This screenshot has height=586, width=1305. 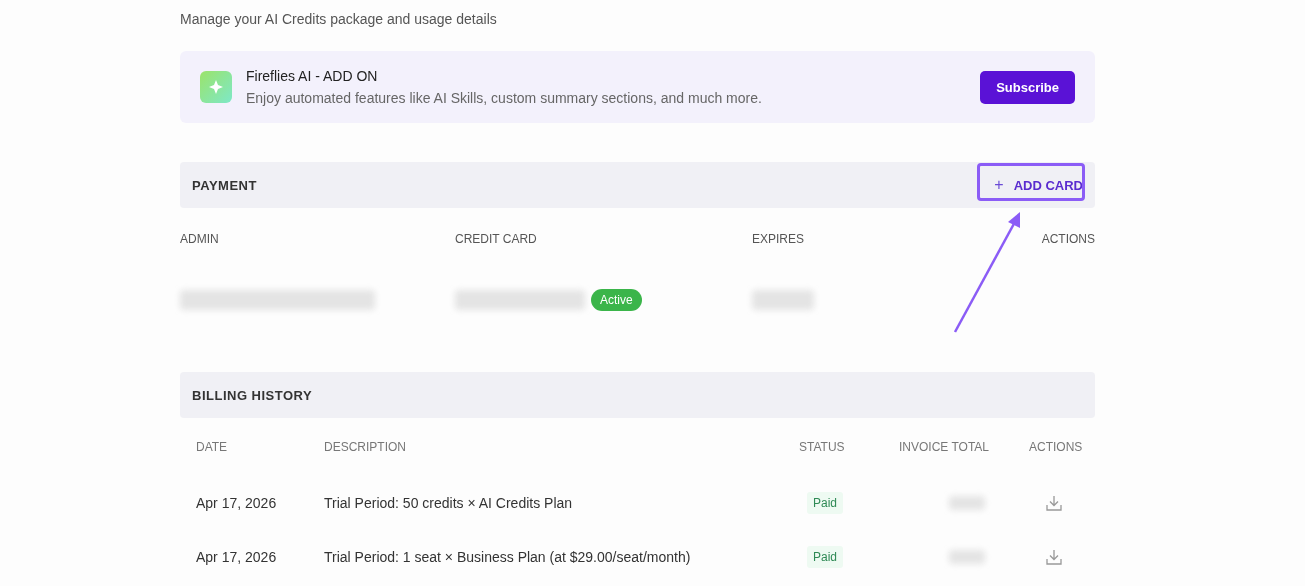 I want to click on column-header: ACTIONS, so click(x=1068, y=239).